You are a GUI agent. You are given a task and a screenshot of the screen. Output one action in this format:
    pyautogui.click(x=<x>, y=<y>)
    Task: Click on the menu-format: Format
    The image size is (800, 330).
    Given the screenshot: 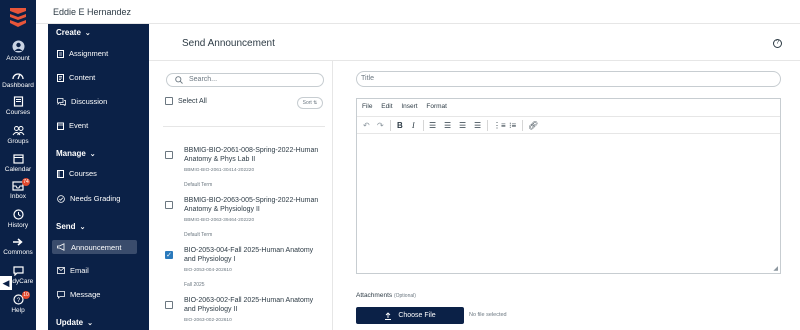 What is the action you would take?
    pyautogui.click(x=436, y=106)
    